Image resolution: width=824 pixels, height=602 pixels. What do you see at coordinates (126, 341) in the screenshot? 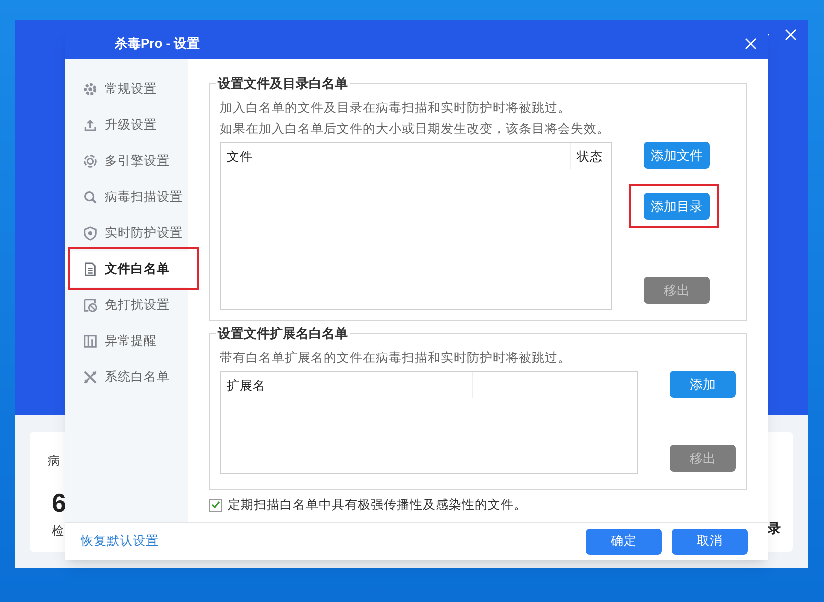
I see `sidebar-item: 异常提醒` at bounding box center [126, 341].